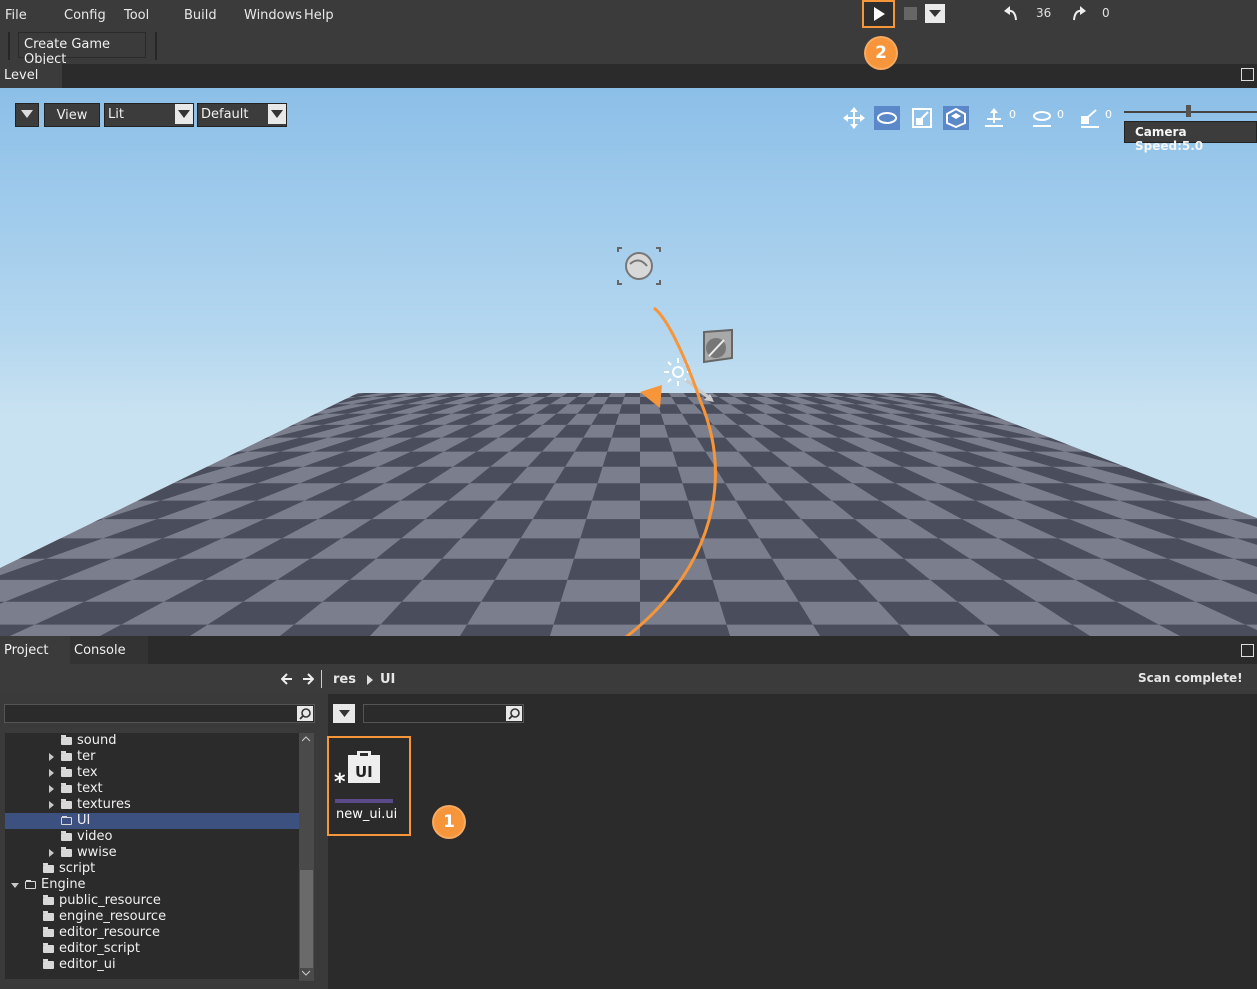 The width and height of the screenshot is (1257, 989). I want to click on tree-item-engine-resource: engine_resource, so click(152, 917).